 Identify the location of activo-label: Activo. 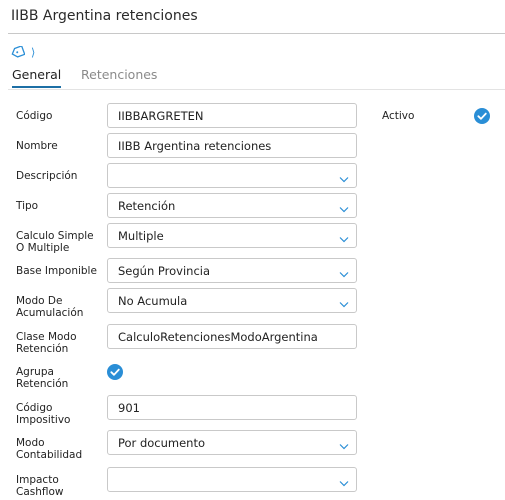
(398, 116).